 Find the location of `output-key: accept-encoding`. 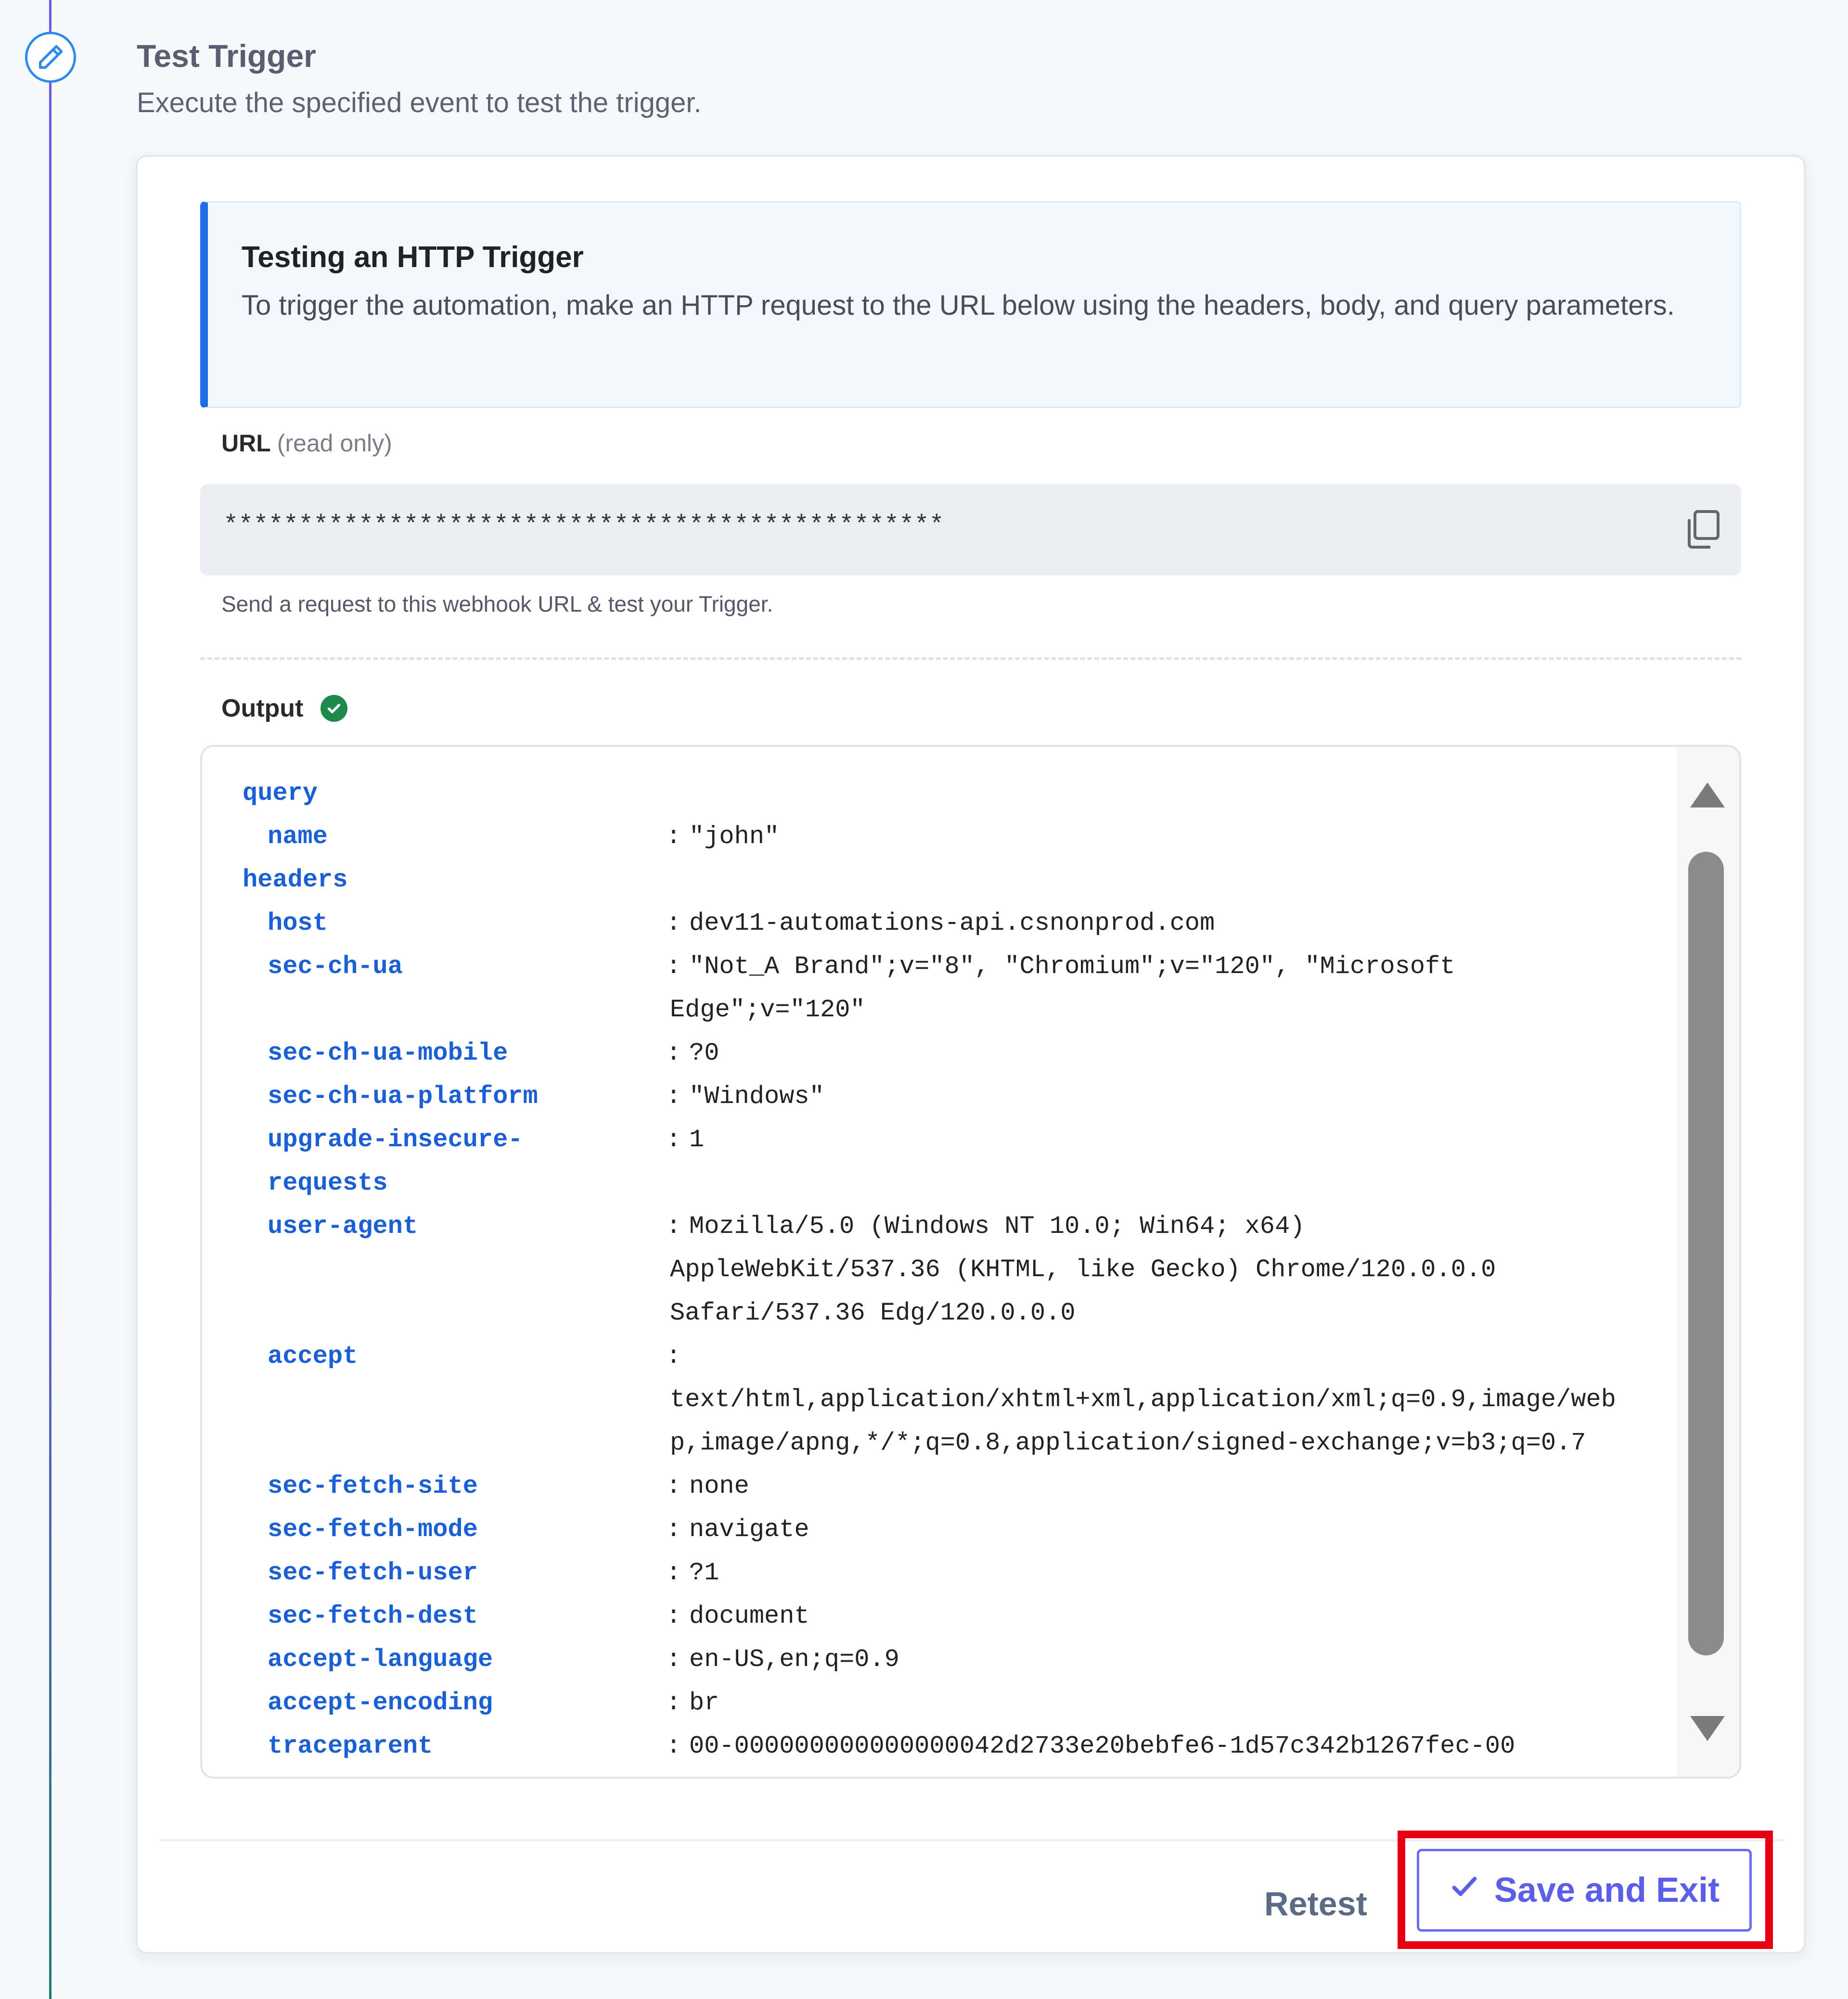

output-key: accept-encoding is located at coordinates (380, 1703).